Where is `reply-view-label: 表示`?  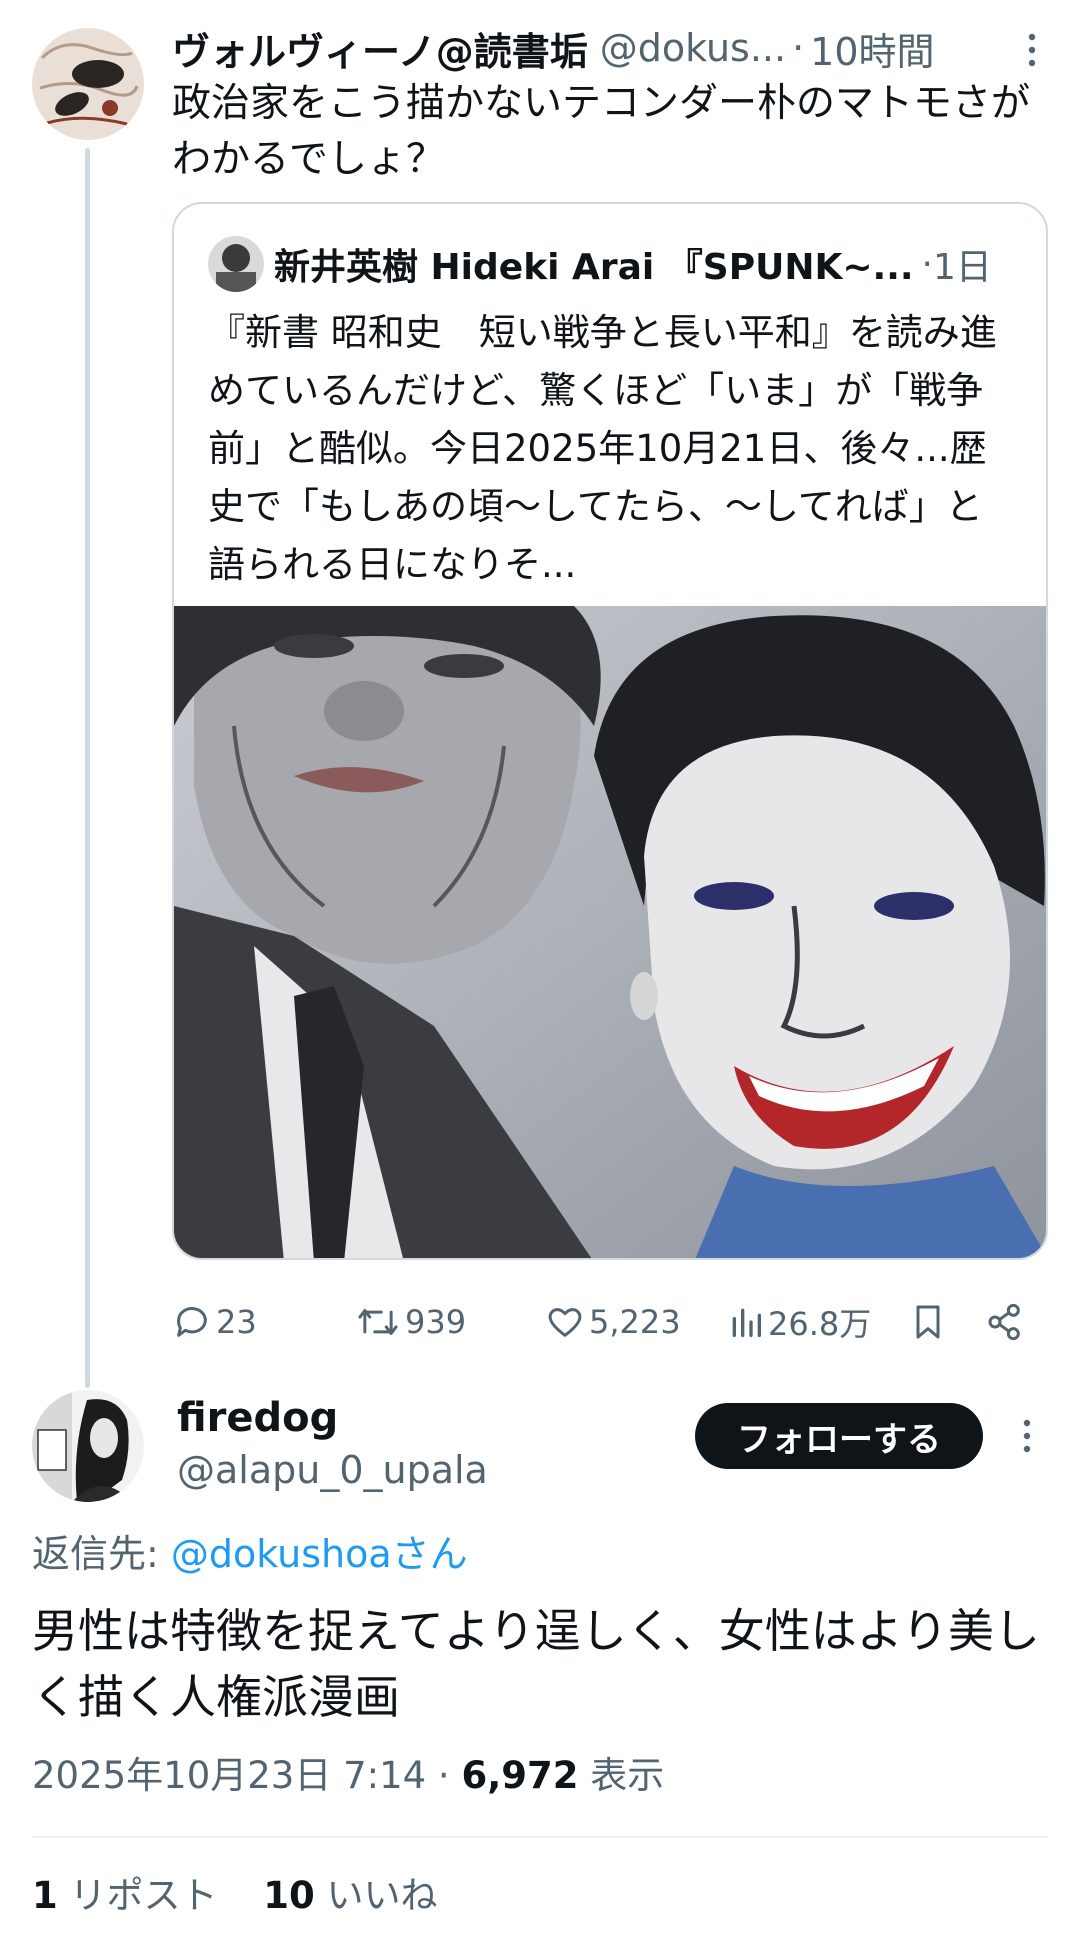
reply-view-label: 表示 is located at coordinates (621, 1775).